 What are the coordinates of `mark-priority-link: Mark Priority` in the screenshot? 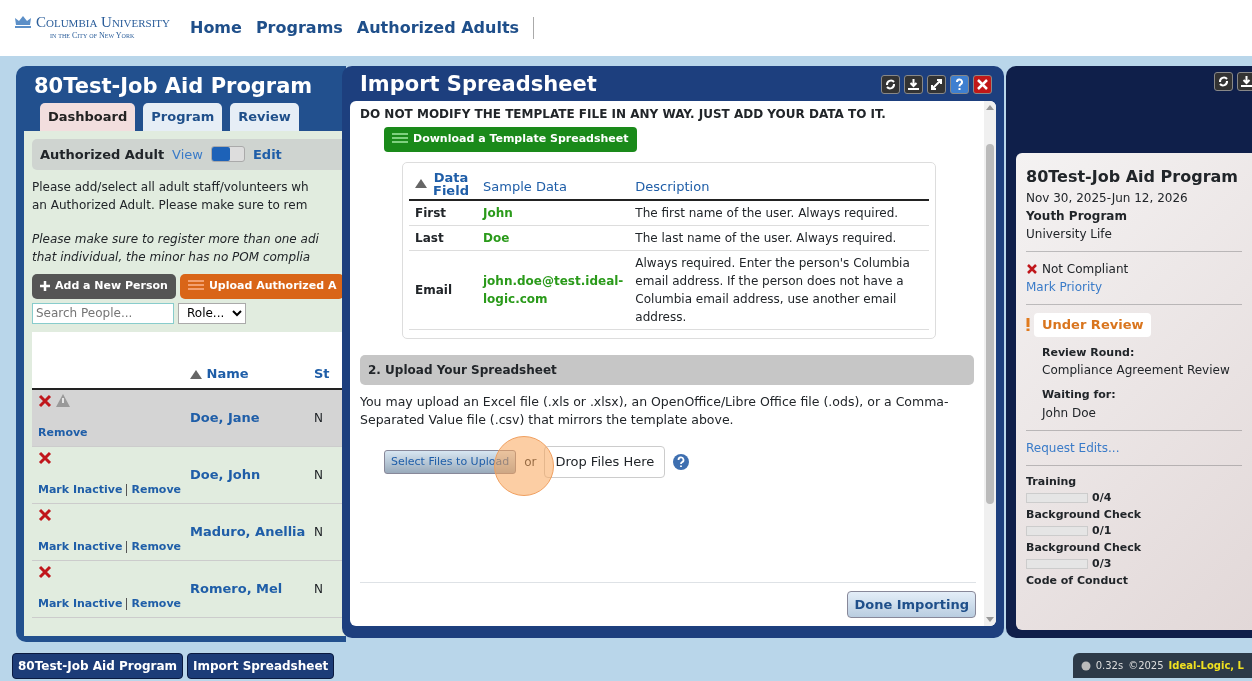 It's located at (1134, 287).